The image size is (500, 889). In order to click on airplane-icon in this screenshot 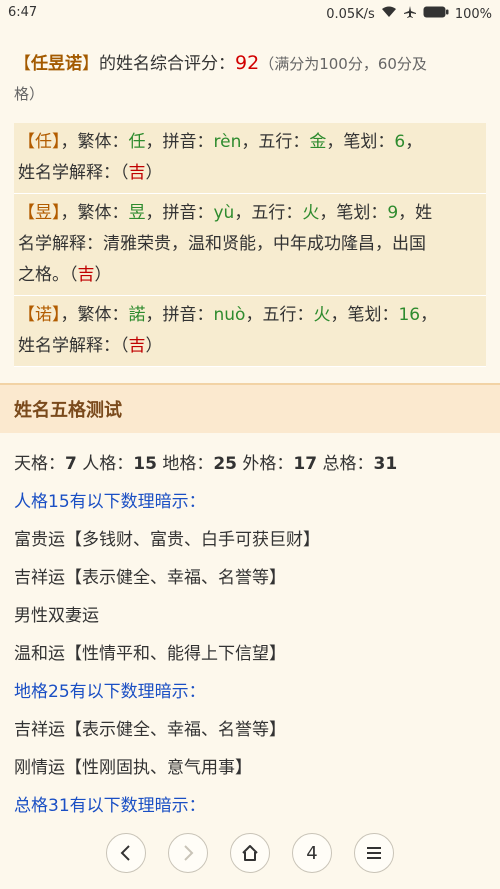, I will do `click(410, 14)`.